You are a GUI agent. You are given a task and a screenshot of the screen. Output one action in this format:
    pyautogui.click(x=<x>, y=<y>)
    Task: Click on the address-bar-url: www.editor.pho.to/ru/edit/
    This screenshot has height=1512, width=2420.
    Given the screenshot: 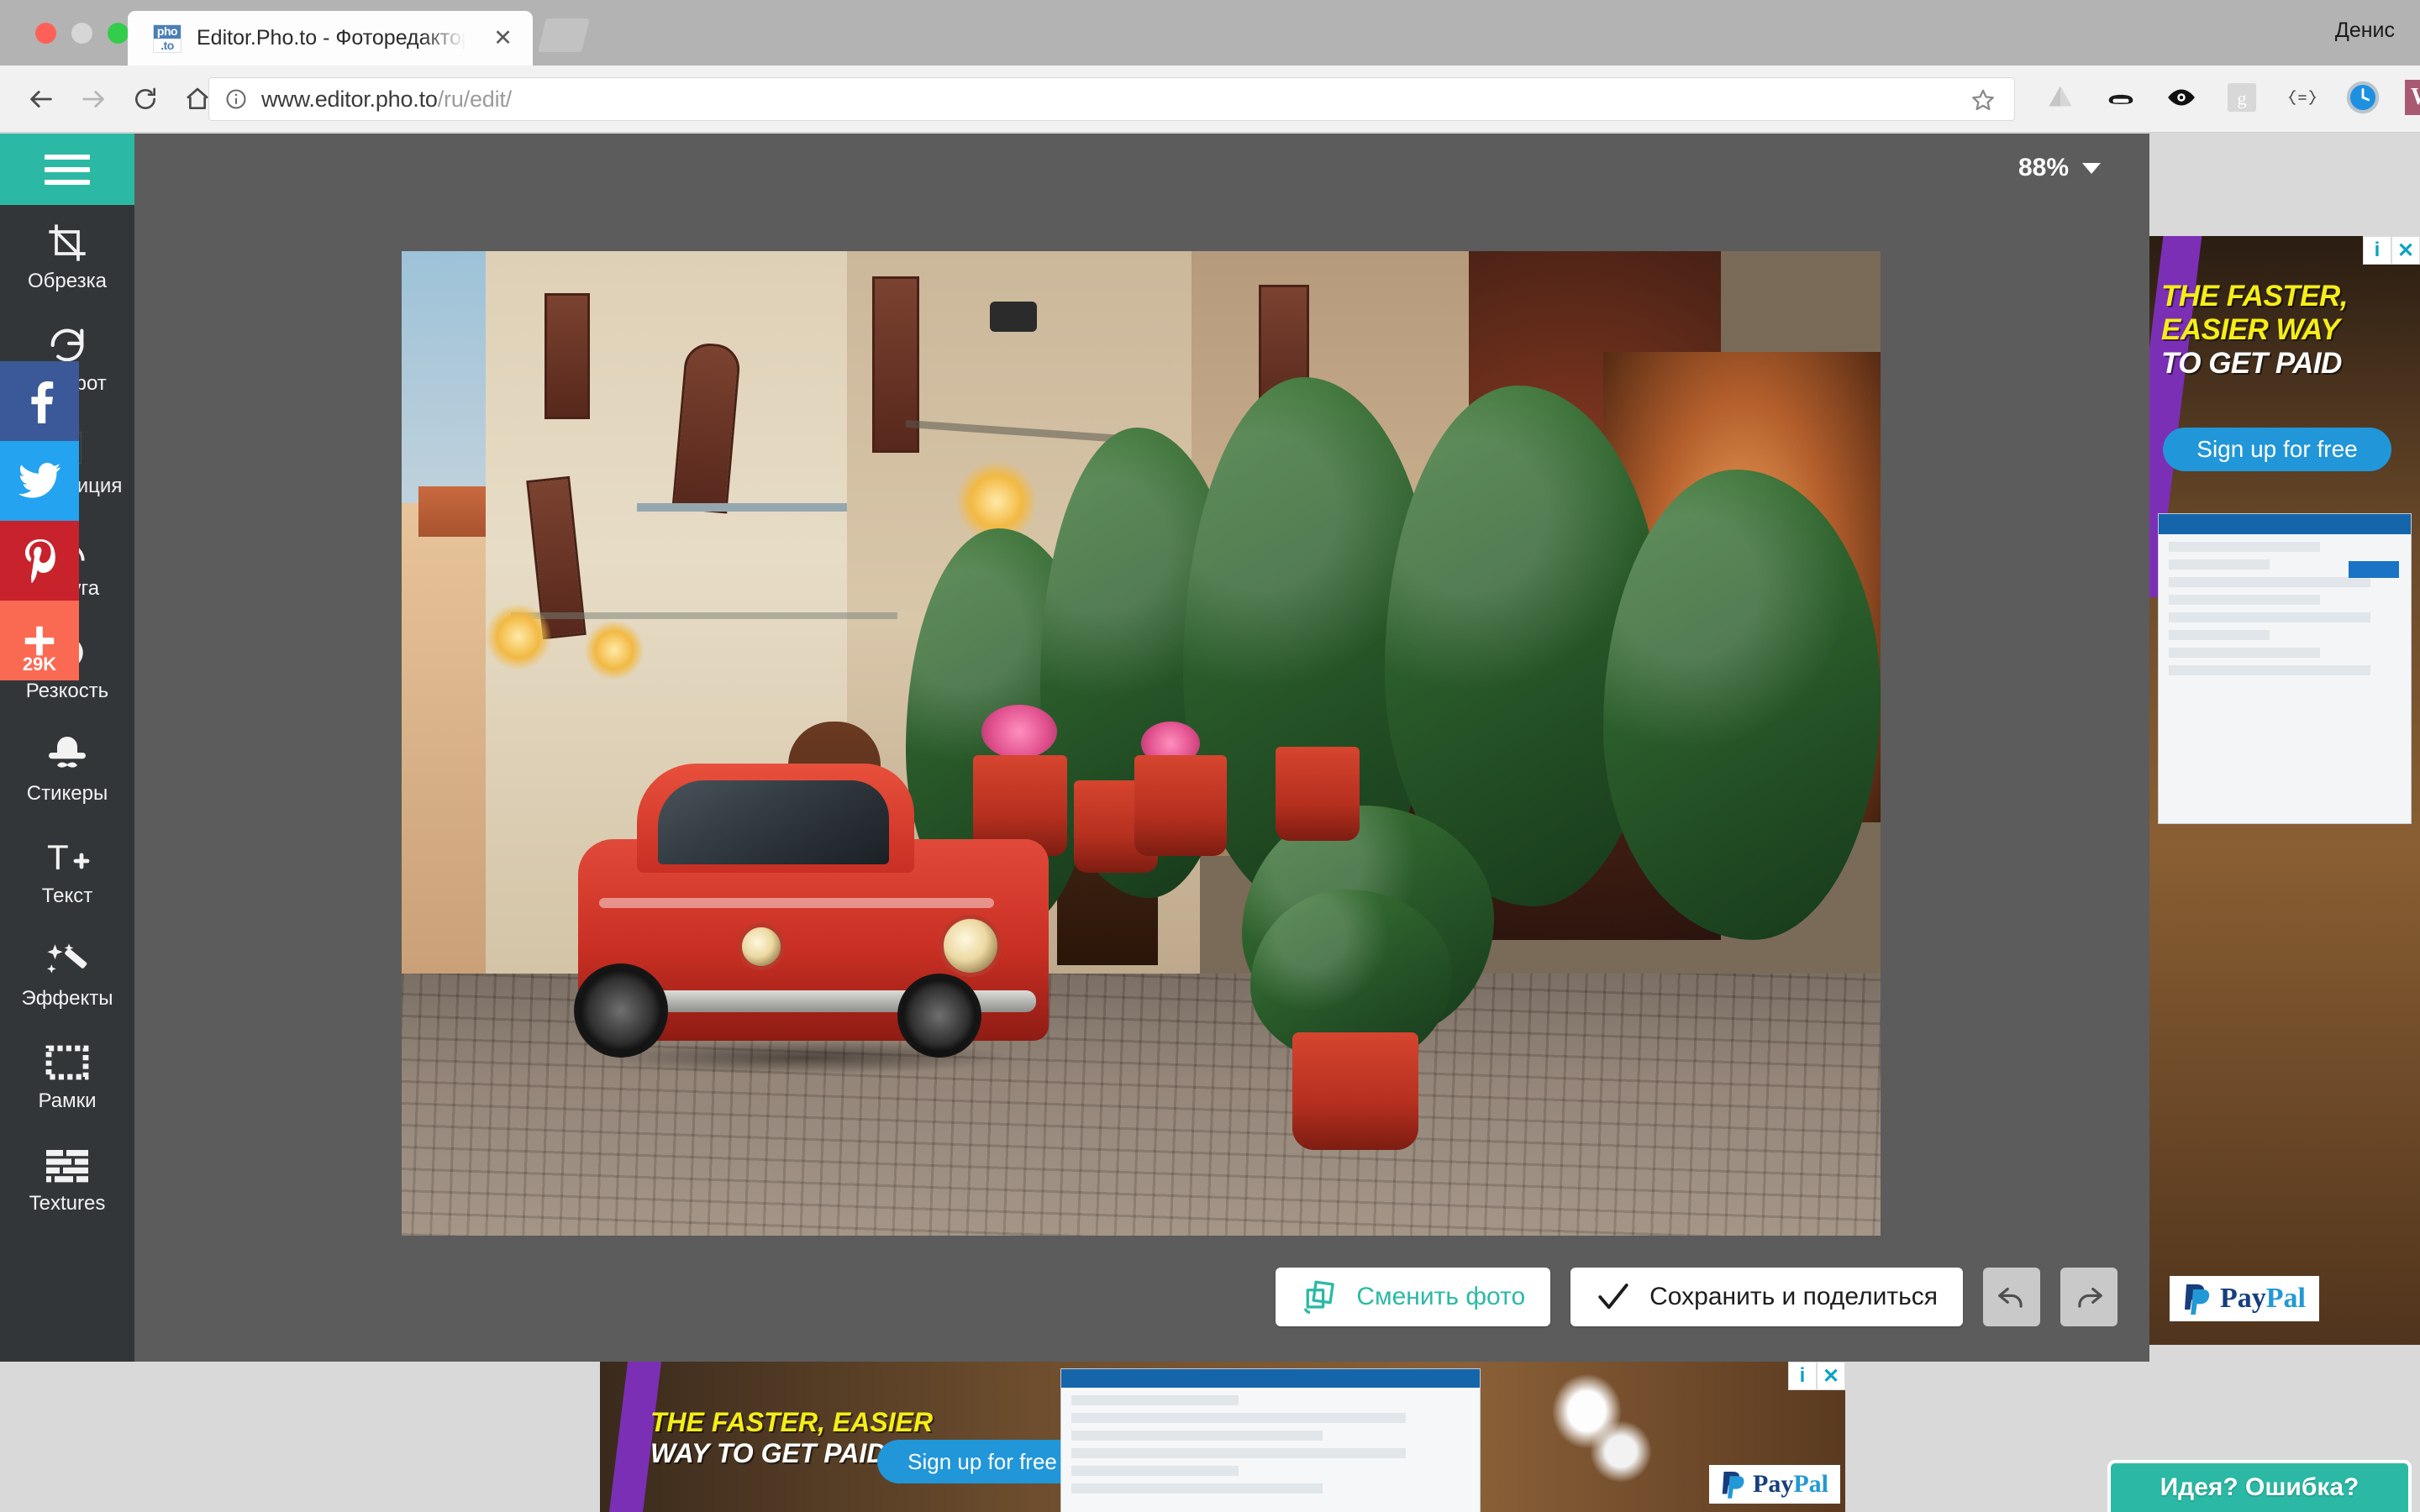 What is the action you would take?
    pyautogui.click(x=386, y=100)
    